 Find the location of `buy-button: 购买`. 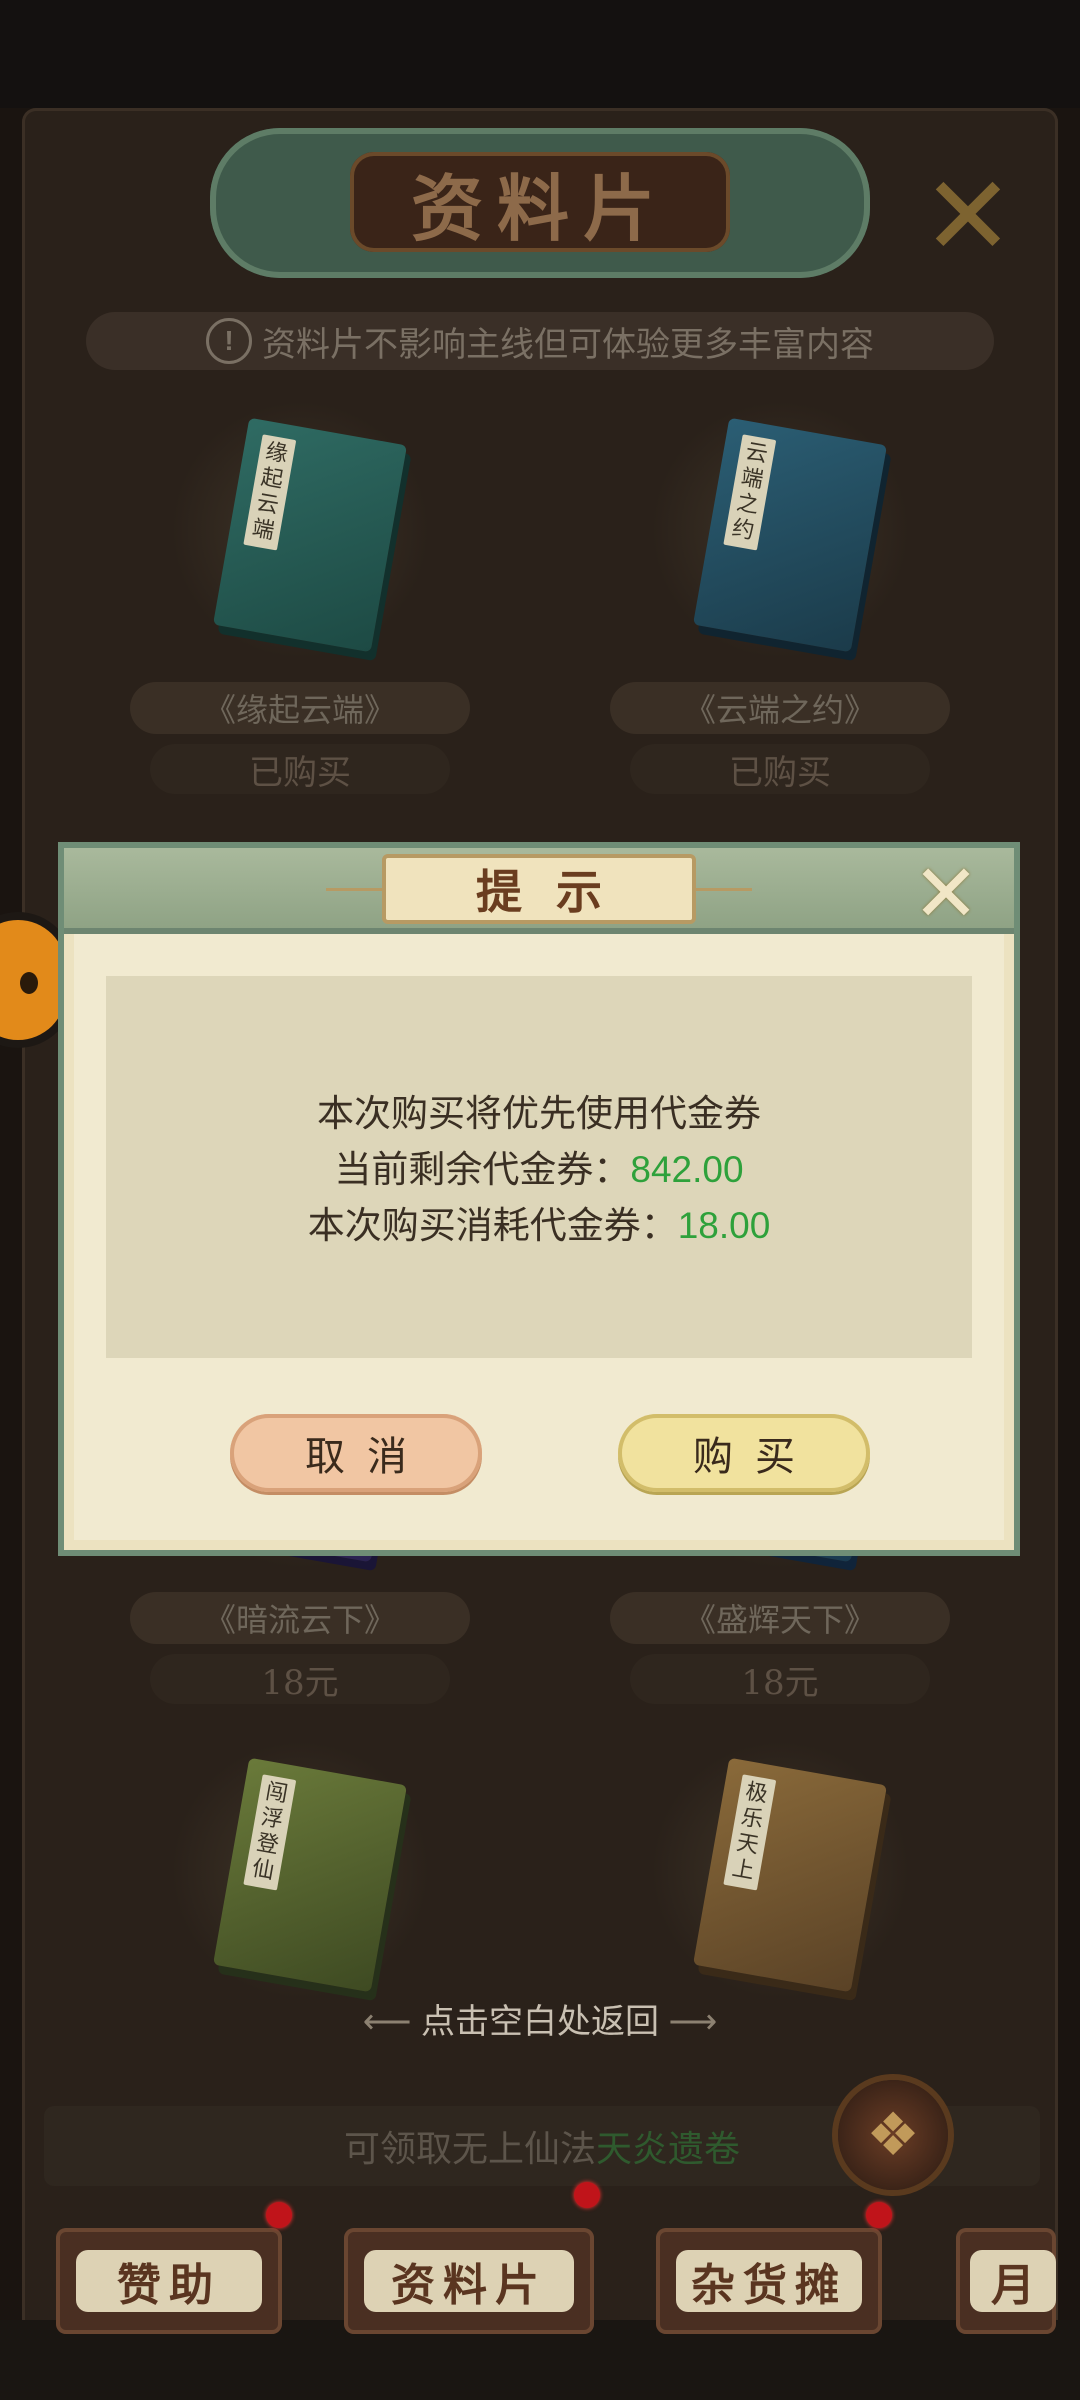

buy-button: 购买 is located at coordinates (744, 1453).